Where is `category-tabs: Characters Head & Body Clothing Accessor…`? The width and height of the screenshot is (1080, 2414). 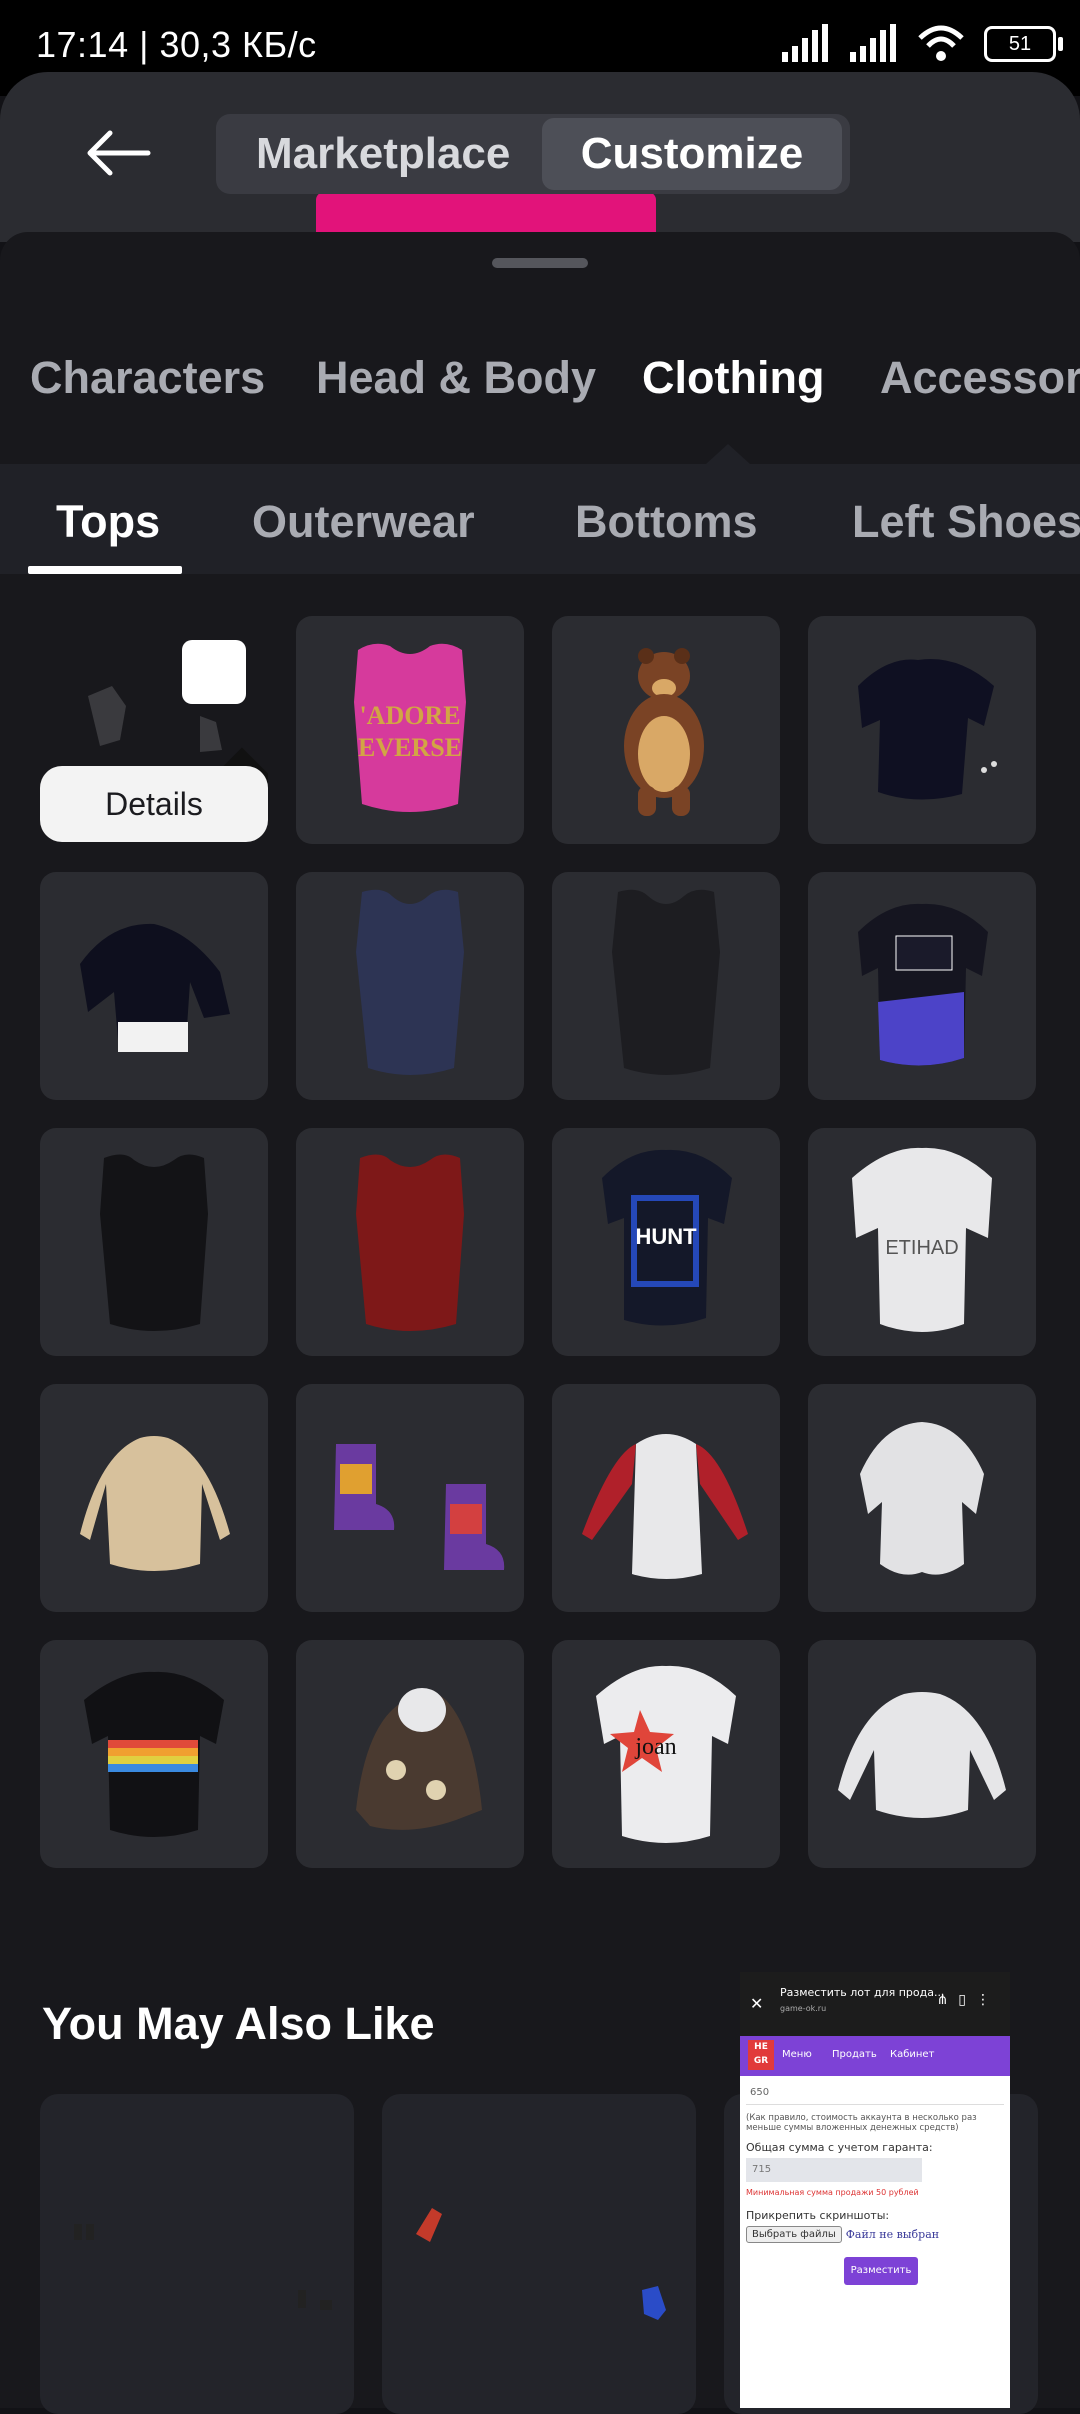
category-tabs: Characters Head & Body Clothing Accessor… is located at coordinates (540, 407).